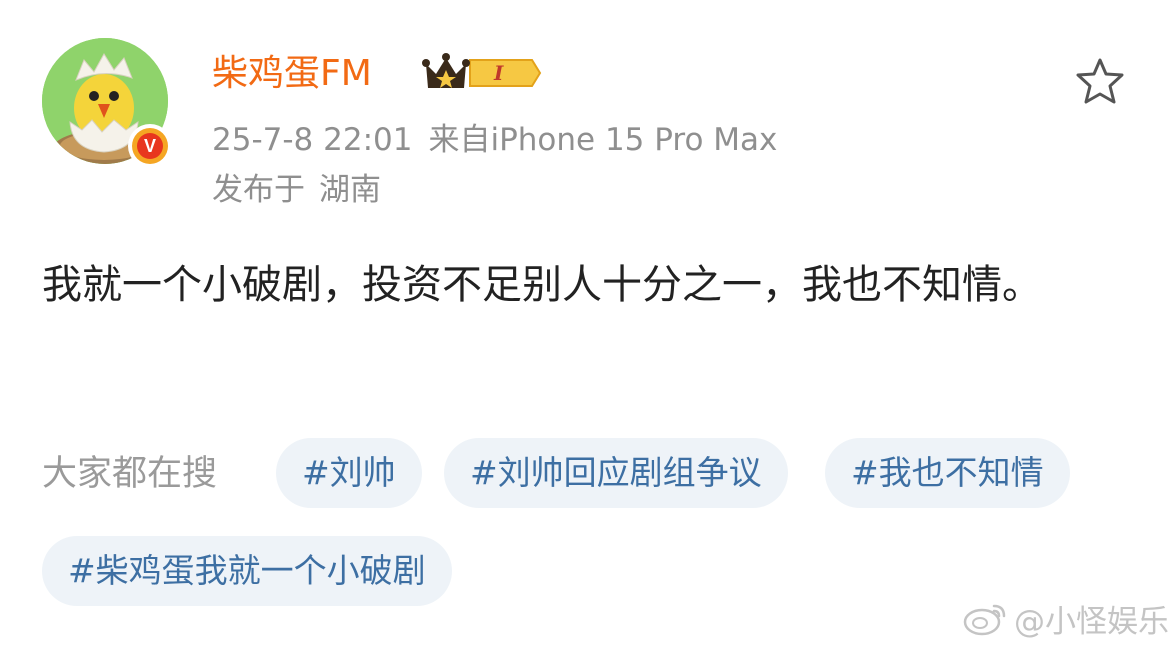 The image size is (1170, 645). I want to click on post-time: 25-7-8 22:01, so click(312, 140).